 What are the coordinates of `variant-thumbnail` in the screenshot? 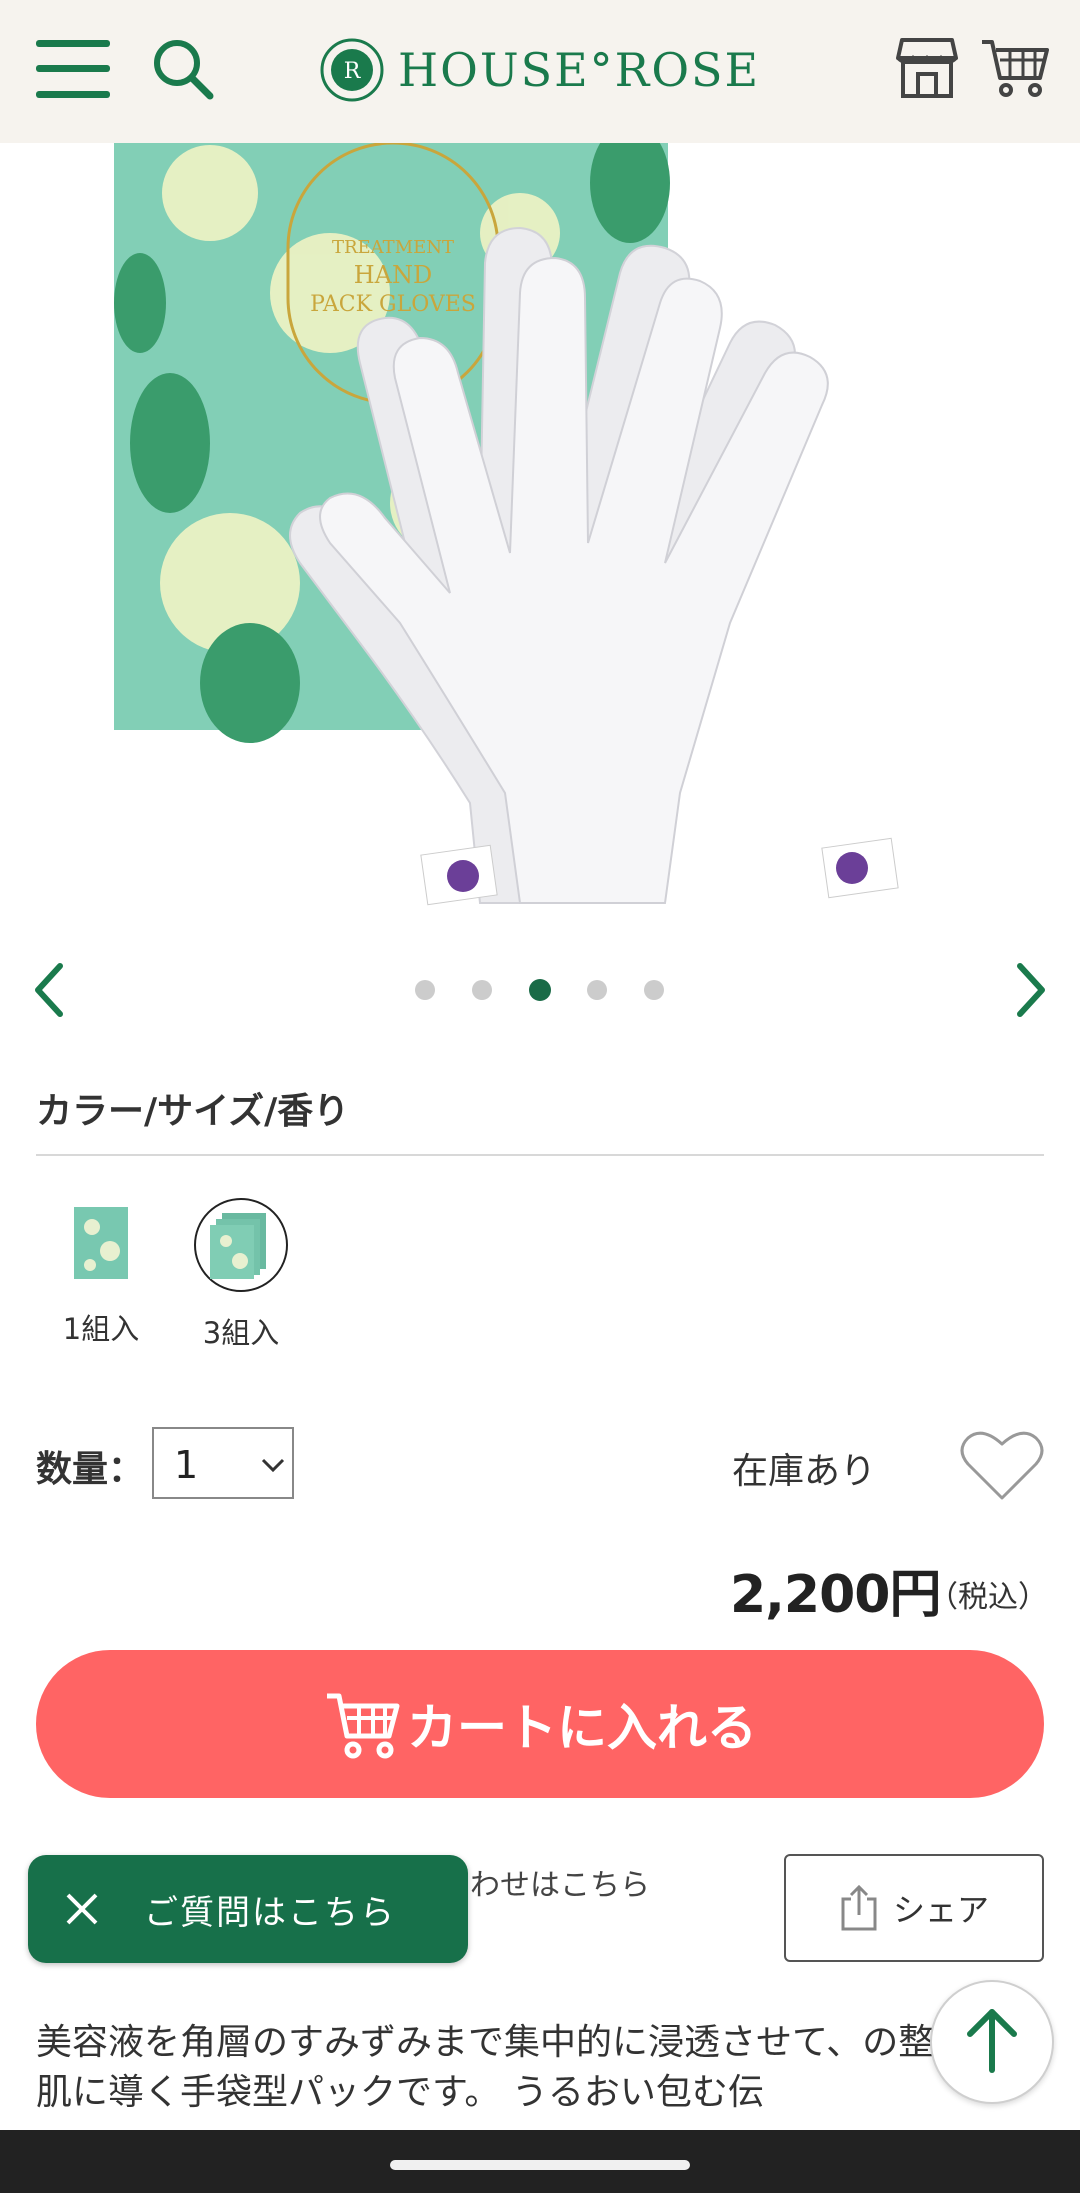 It's located at (101, 1243).